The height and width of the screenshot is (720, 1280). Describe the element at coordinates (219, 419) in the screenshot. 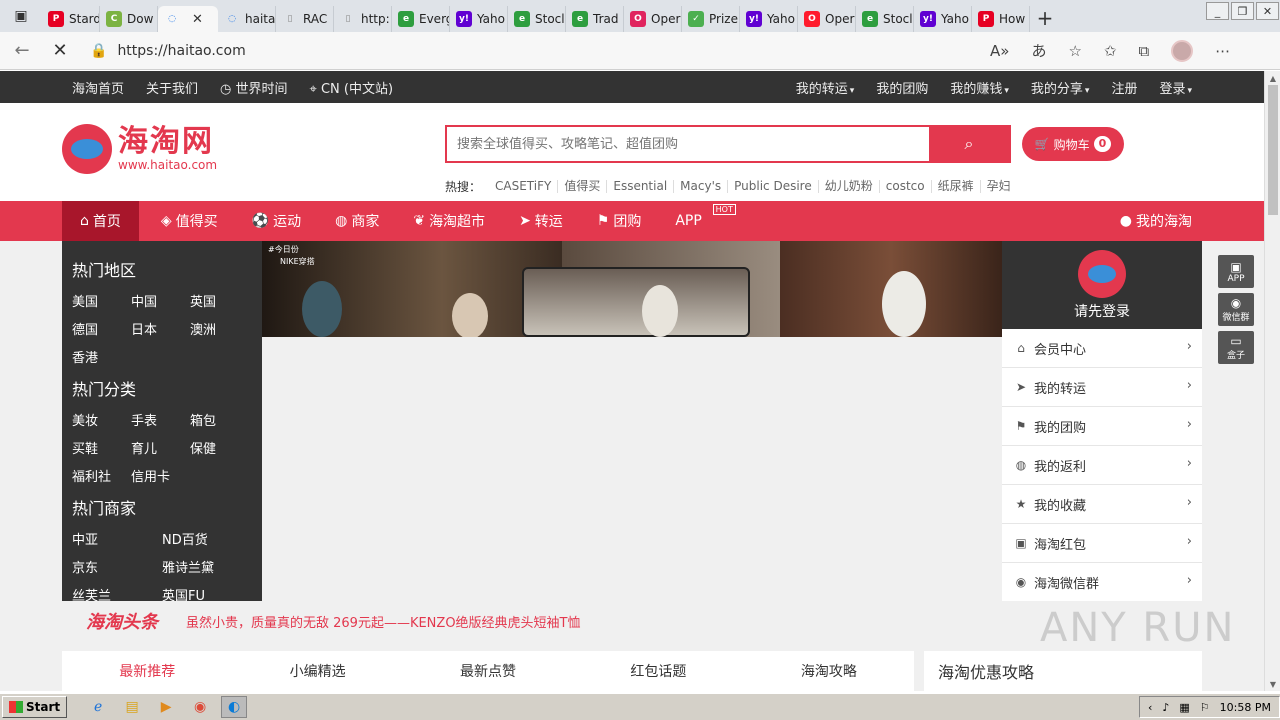

I see `category-link: 箱包` at that location.